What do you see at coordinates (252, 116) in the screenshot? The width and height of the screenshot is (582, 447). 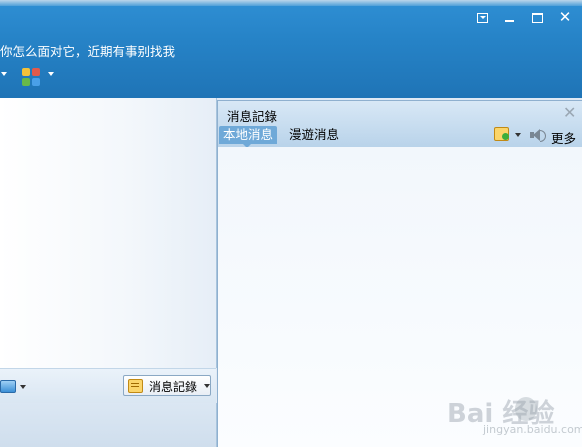 I see `panel-title: 消息記錄` at bounding box center [252, 116].